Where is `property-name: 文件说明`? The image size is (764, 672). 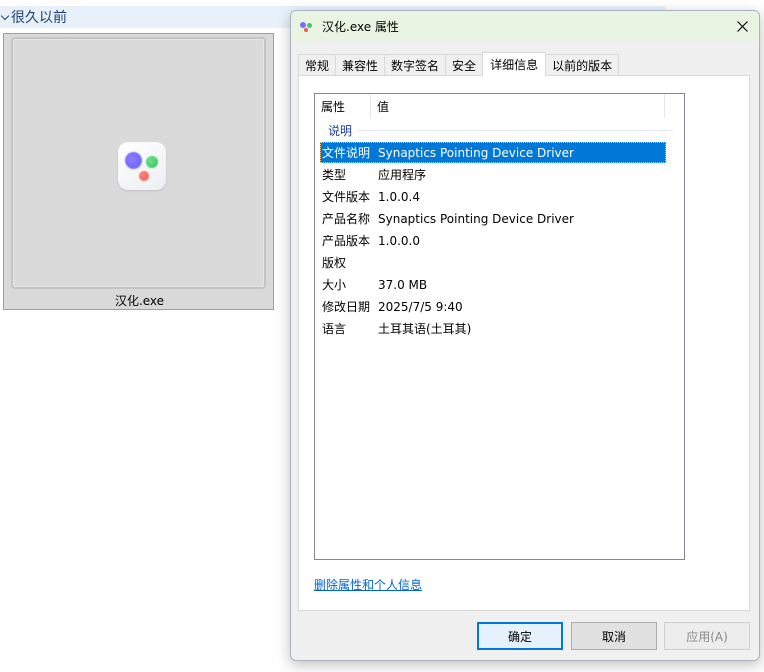 property-name: 文件说明 is located at coordinates (346, 153).